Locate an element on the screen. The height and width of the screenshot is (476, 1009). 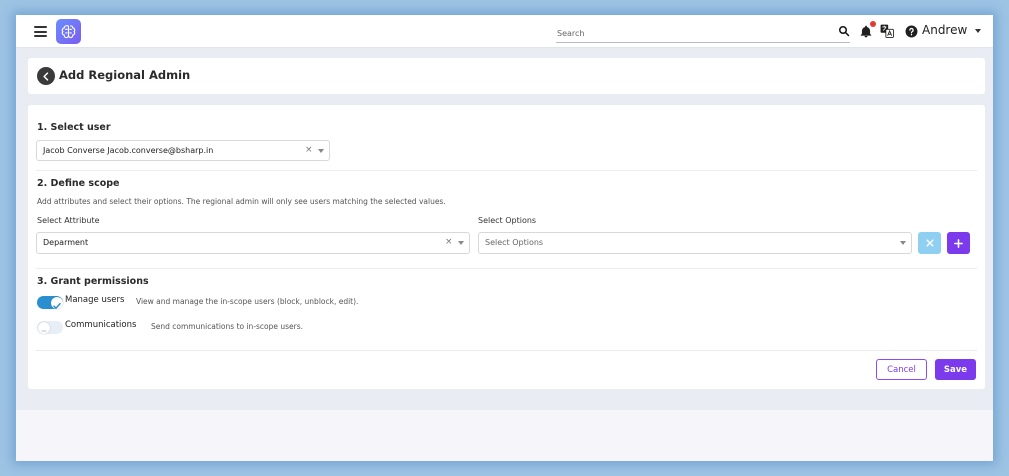
minus-icon is located at coordinates (43, 330).